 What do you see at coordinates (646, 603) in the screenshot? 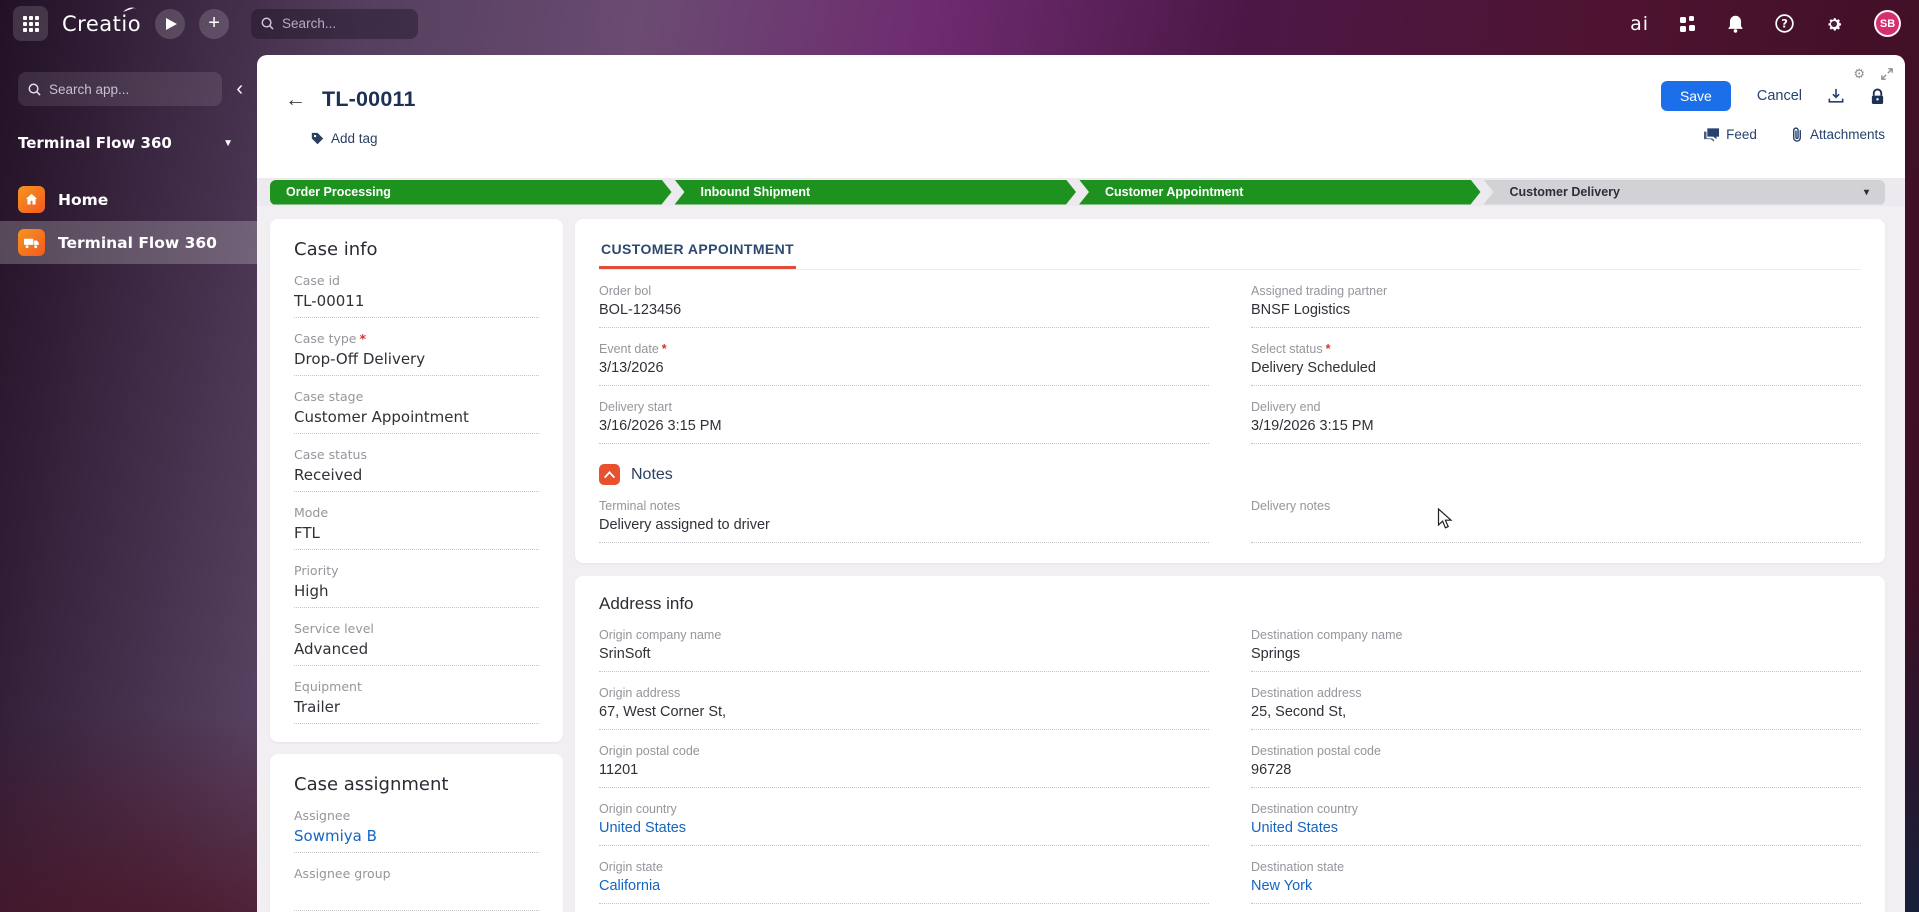
I see `panel-title: Address info` at bounding box center [646, 603].